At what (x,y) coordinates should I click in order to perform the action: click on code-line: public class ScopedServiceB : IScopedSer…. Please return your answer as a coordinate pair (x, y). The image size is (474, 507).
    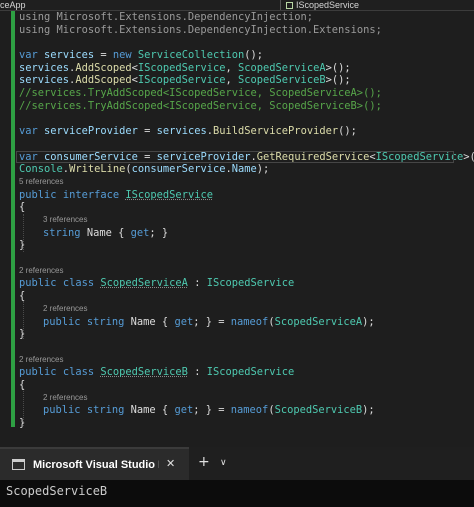
    Looking at the image, I should click on (157, 372).